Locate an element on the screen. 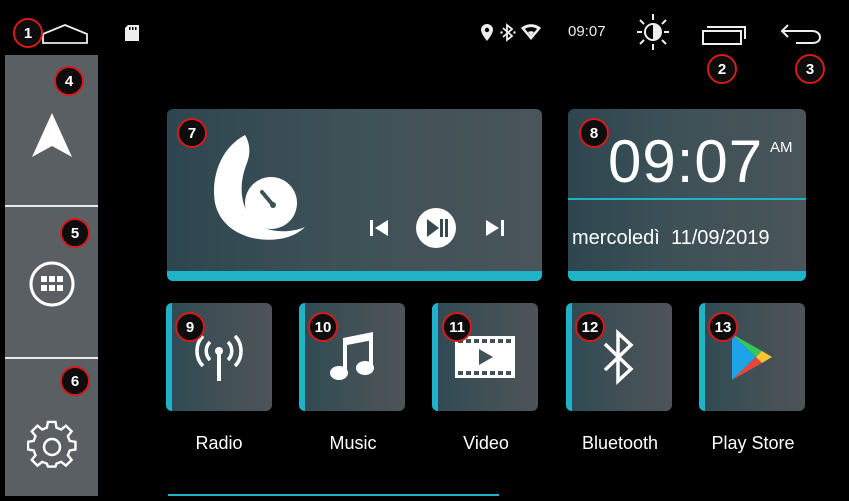  back-arrow-icon is located at coordinates (802, 34).